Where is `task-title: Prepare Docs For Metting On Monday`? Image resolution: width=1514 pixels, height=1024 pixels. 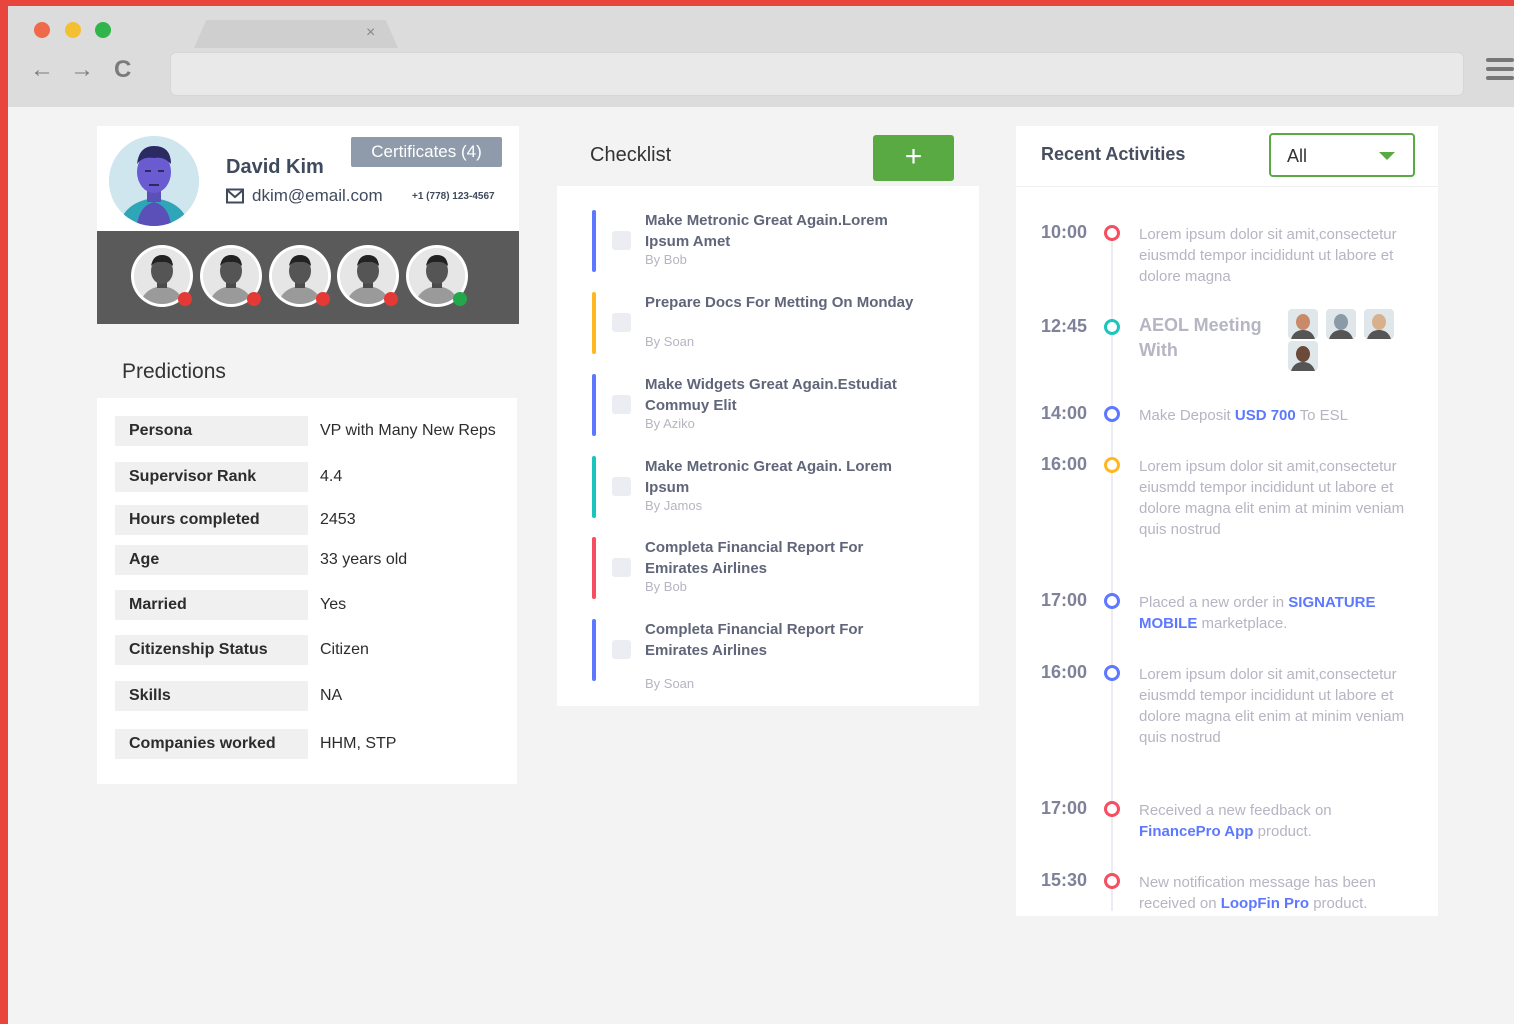
task-title: Prepare Docs For Metting On Monday is located at coordinates (785, 302).